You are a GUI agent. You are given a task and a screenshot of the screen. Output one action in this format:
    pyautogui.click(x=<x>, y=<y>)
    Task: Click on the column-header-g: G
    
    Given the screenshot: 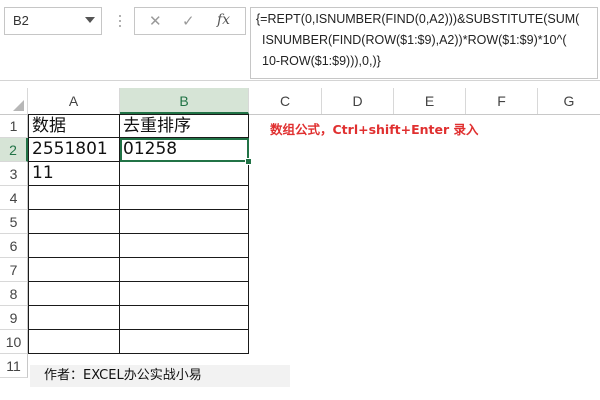 What is the action you would take?
    pyautogui.click(x=569, y=101)
    